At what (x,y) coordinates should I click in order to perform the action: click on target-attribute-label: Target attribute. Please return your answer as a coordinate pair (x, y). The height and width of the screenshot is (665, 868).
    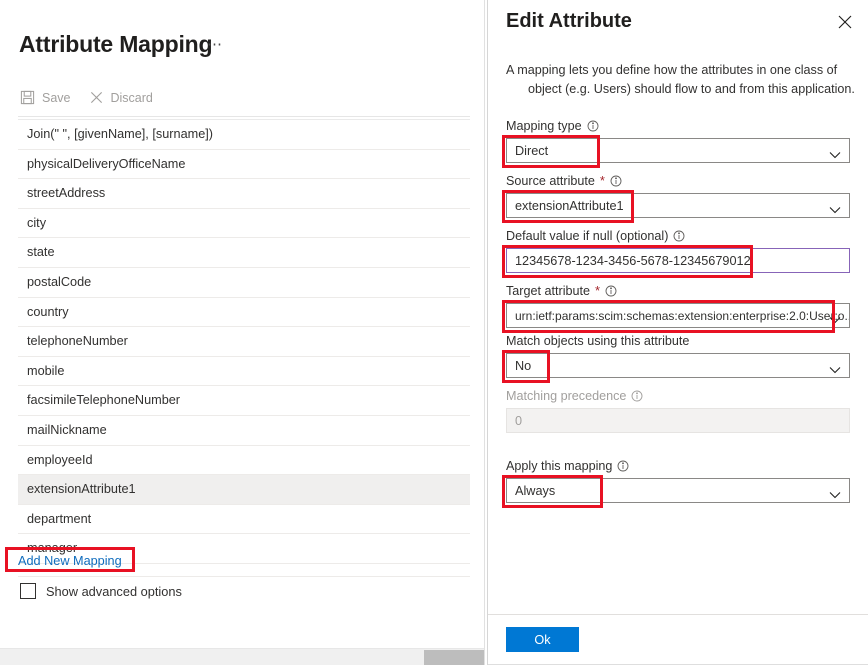
    Looking at the image, I should click on (548, 291).